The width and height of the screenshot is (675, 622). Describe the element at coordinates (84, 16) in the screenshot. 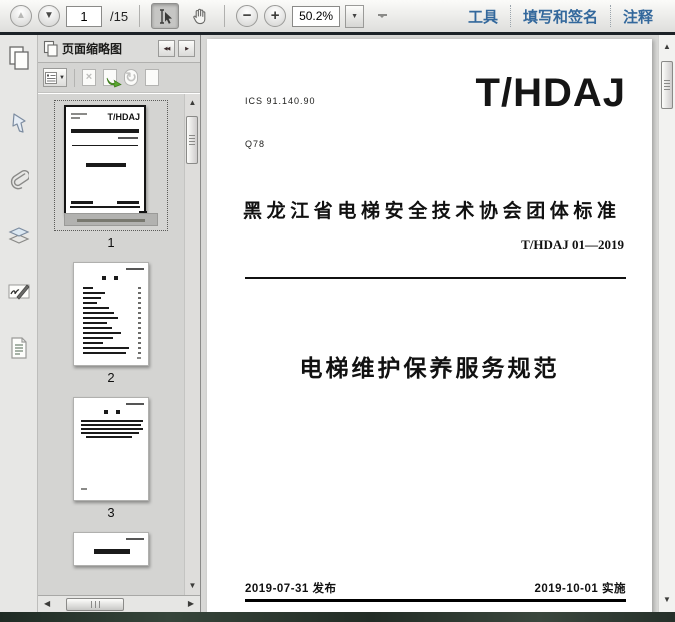

I see `page-number-input` at that location.